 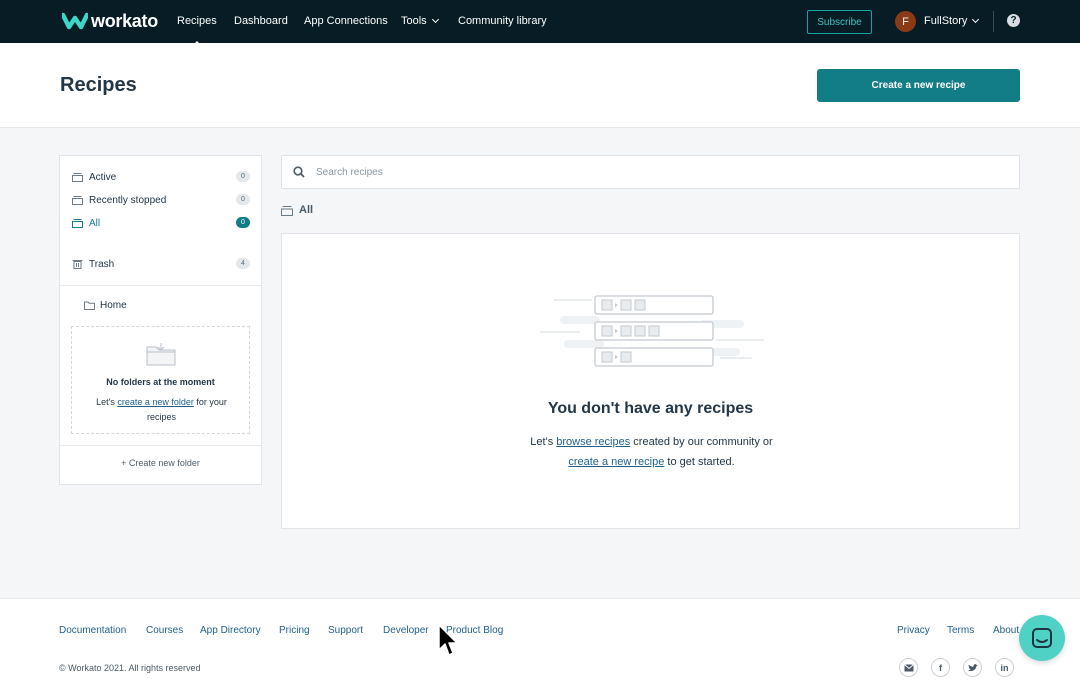 I want to click on sidebar-item-all: All 0, so click(x=161, y=223).